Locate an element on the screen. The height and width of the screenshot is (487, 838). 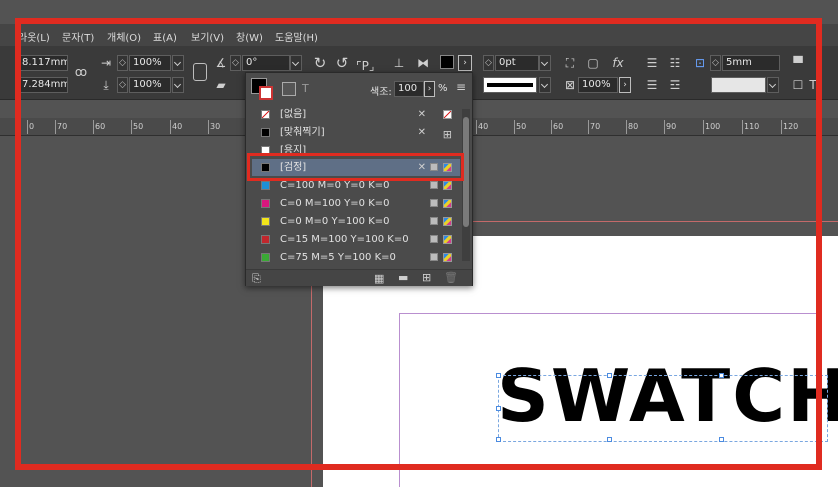
scale-y-dropdown is located at coordinates (178, 85).